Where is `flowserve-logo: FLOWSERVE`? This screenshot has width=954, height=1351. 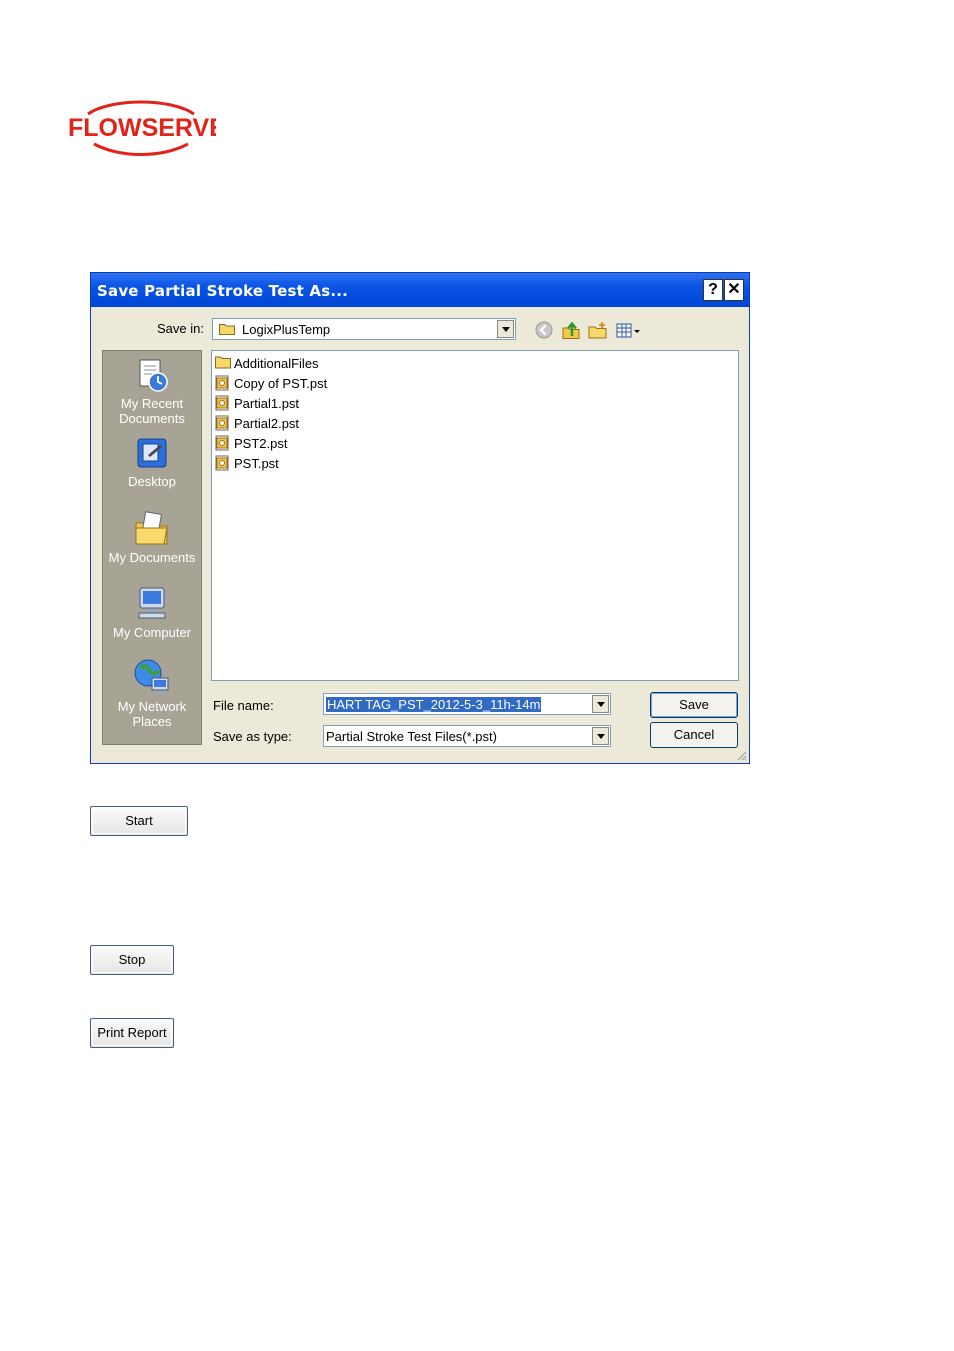
flowserve-logo: FLOWSERVE is located at coordinates (141, 128).